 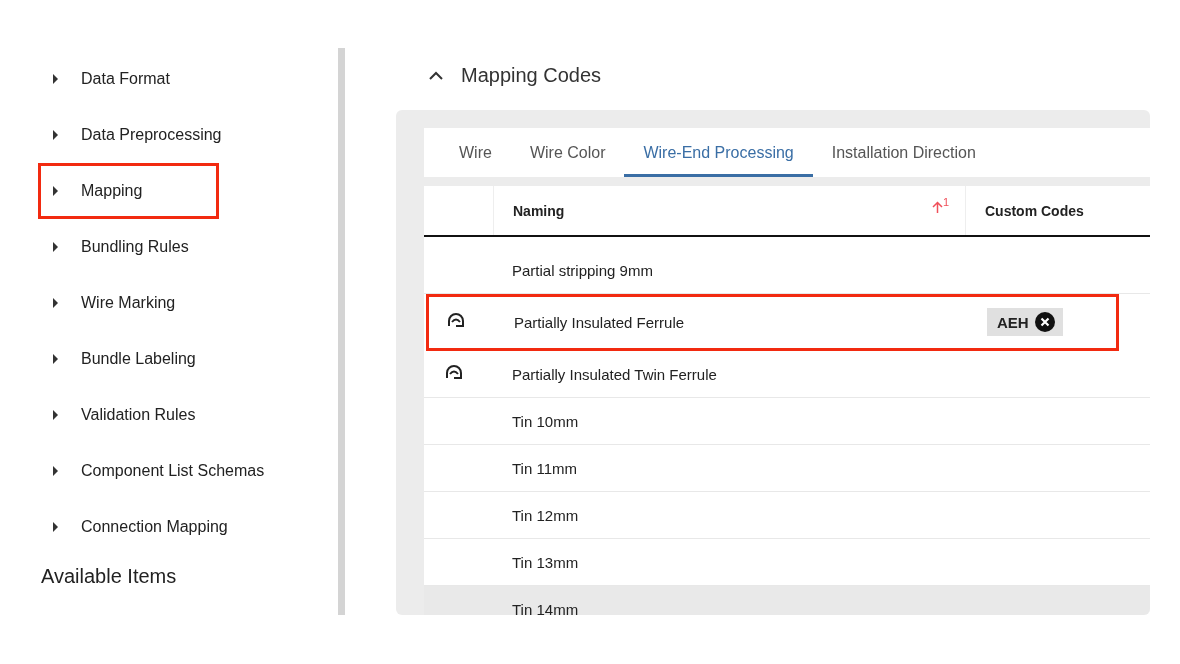 I want to click on table-row: Tin 14mm, so click(x=787, y=600).